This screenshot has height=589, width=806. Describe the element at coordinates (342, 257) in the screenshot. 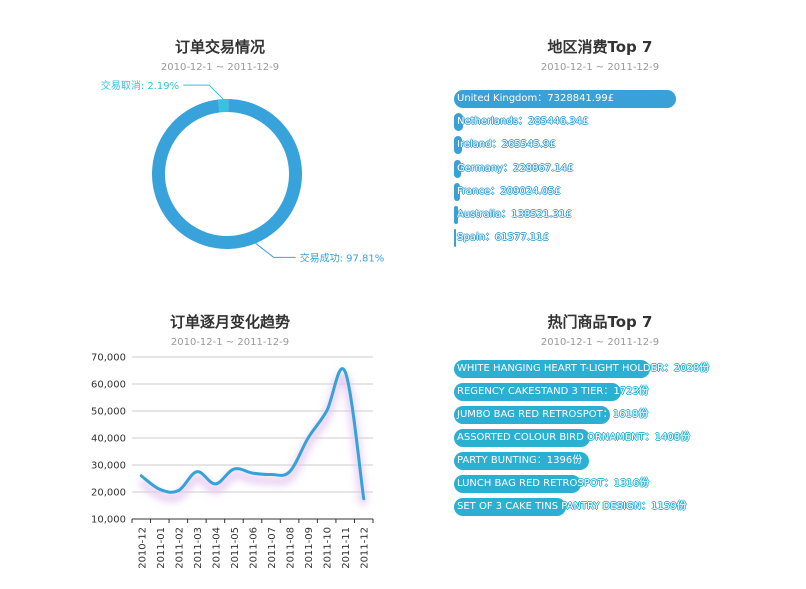

I see `donut-label-success: 交易成功: 97.81%` at that location.